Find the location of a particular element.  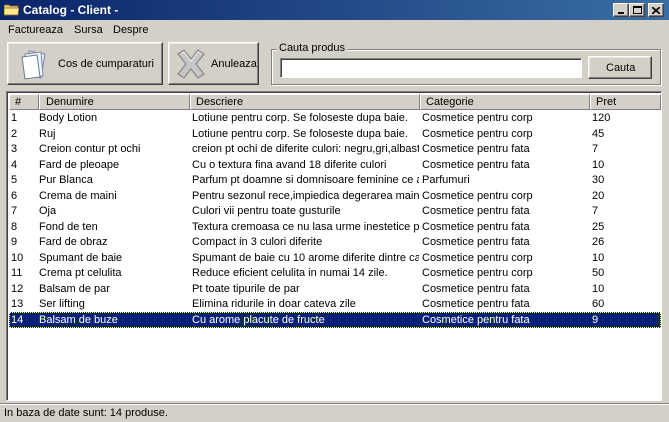

col-header-descriere: Descriere is located at coordinates (305, 102).